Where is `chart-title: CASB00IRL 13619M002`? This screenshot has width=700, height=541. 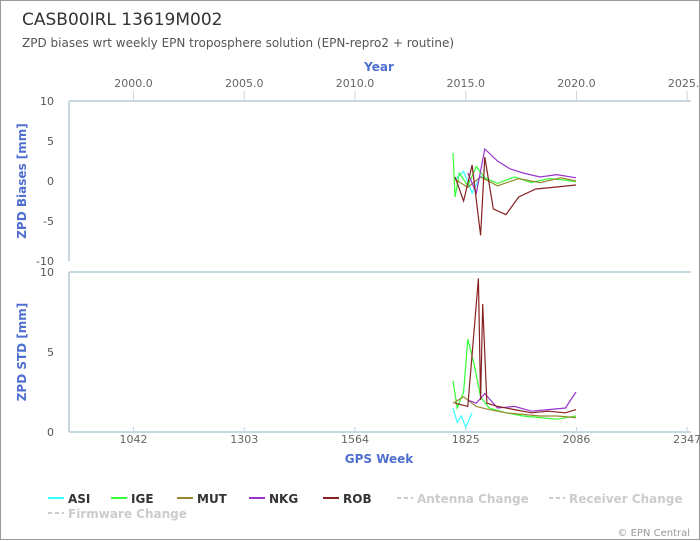 chart-title: CASB00IRL 13619M002 is located at coordinates (122, 20).